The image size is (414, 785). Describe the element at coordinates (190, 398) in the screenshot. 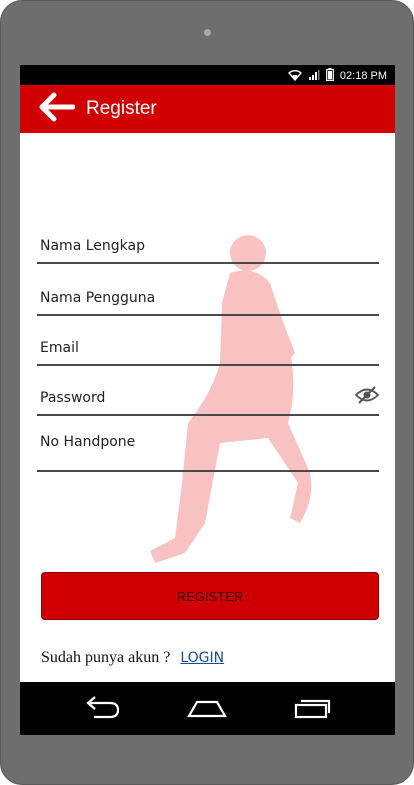

I see `password-input` at that location.